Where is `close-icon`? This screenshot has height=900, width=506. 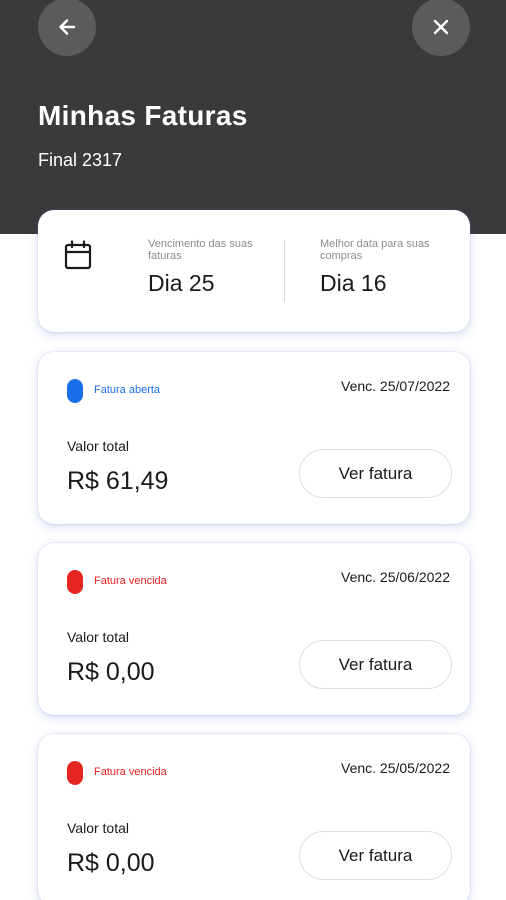 close-icon is located at coordinates (441, 27).